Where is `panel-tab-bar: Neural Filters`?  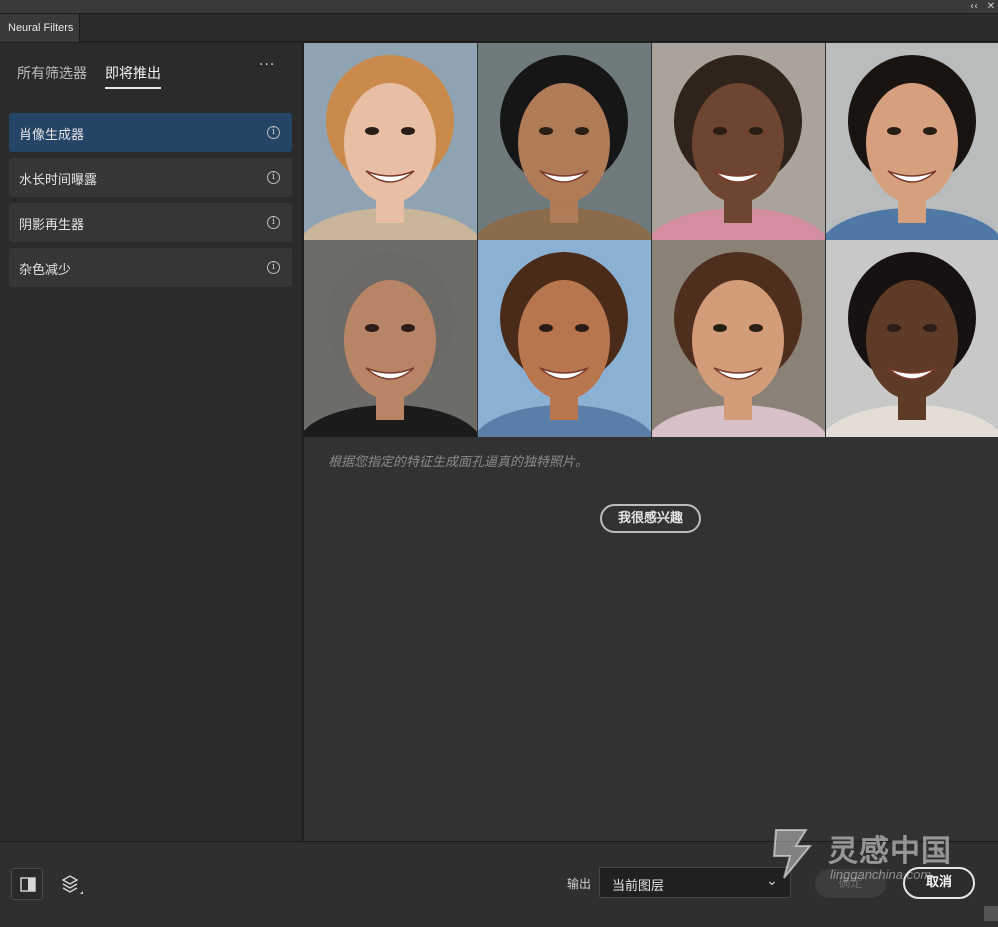 panel-tab-bar: Neural Filters is located at coordinates (499, 28).